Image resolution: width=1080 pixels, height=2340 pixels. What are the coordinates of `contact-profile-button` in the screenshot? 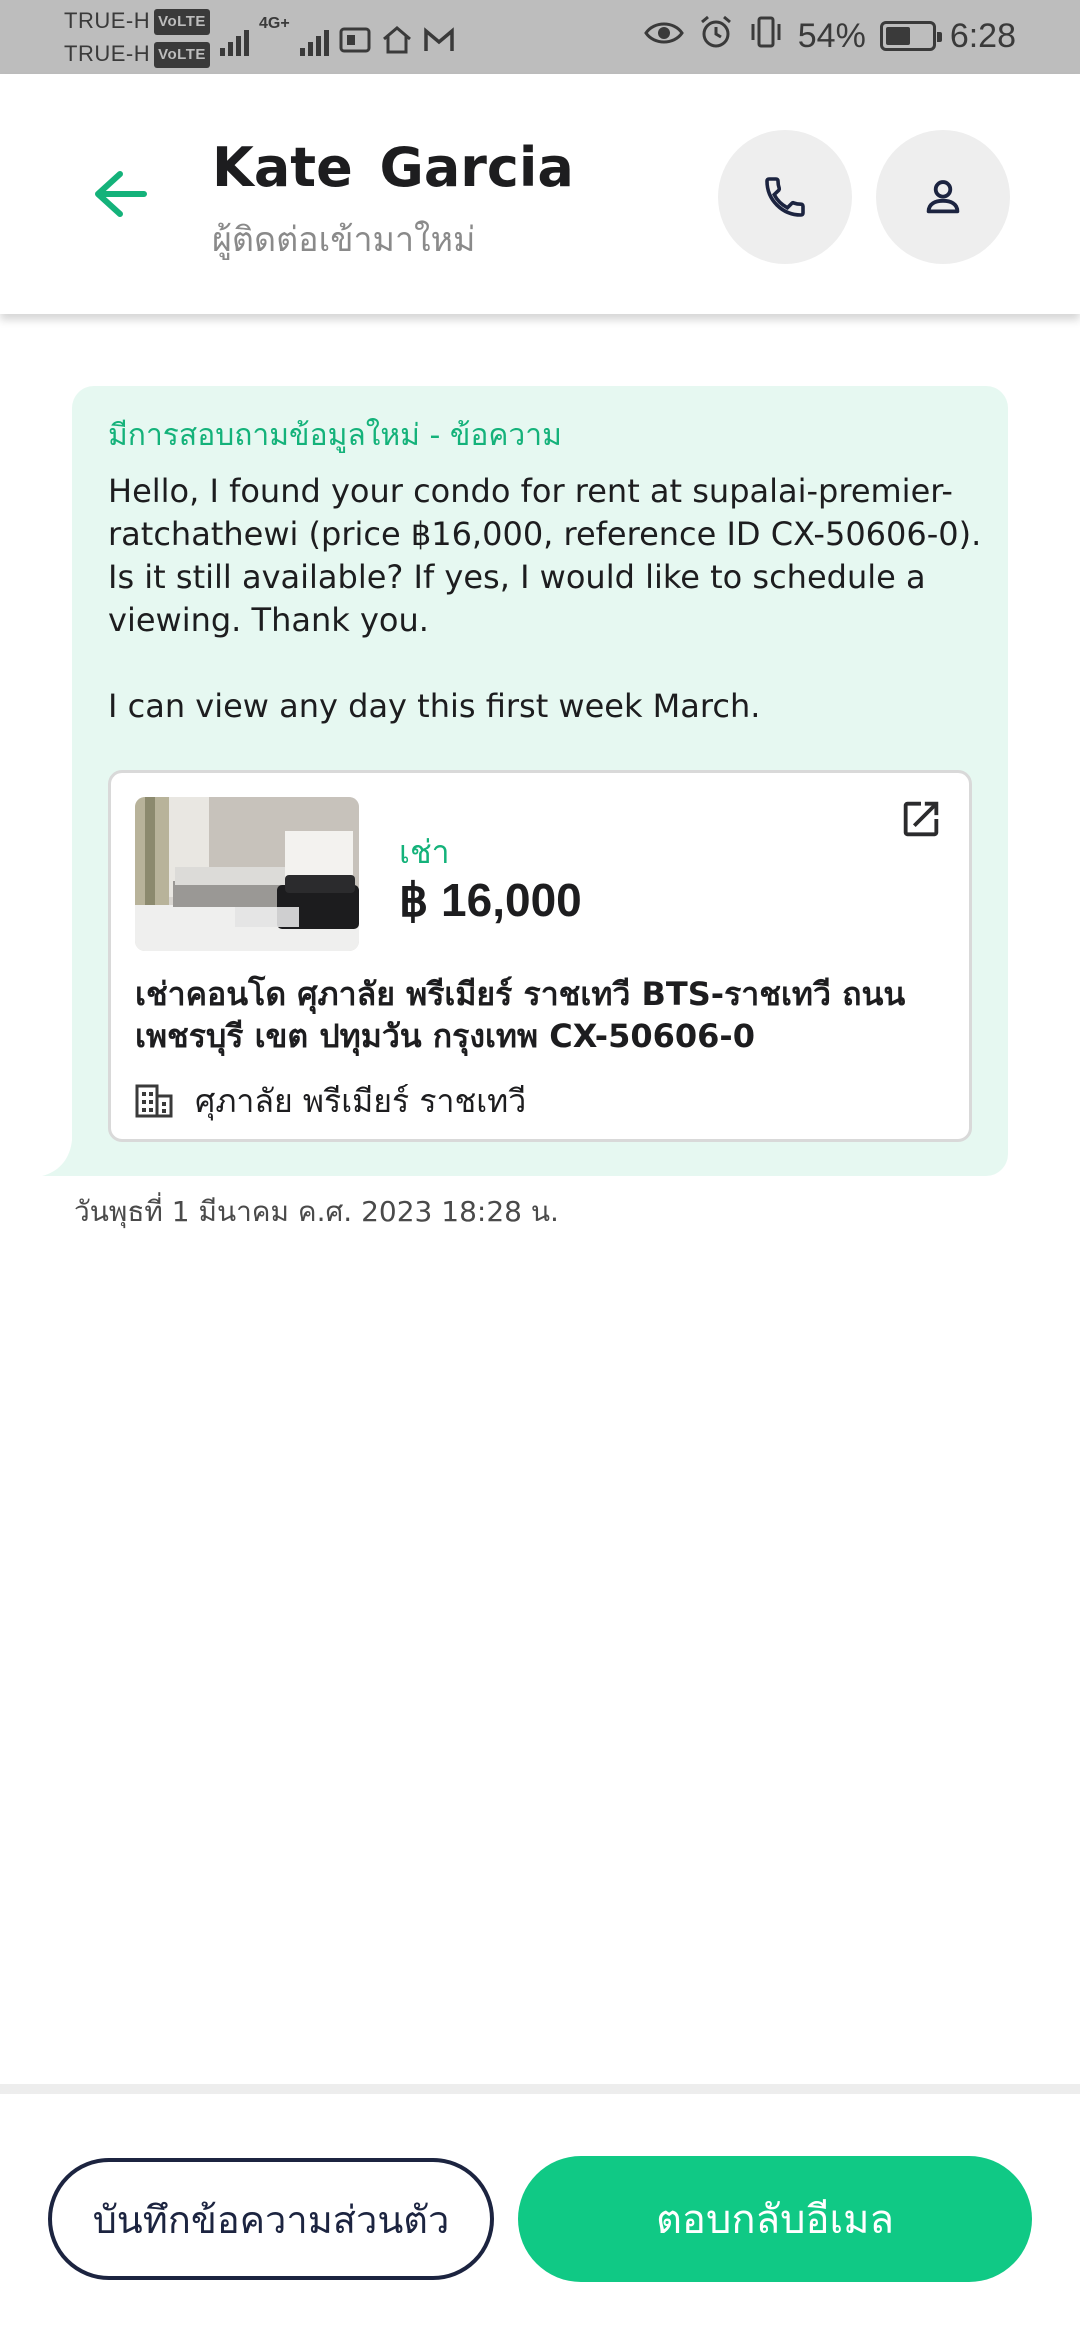 It's located at (943, 197).